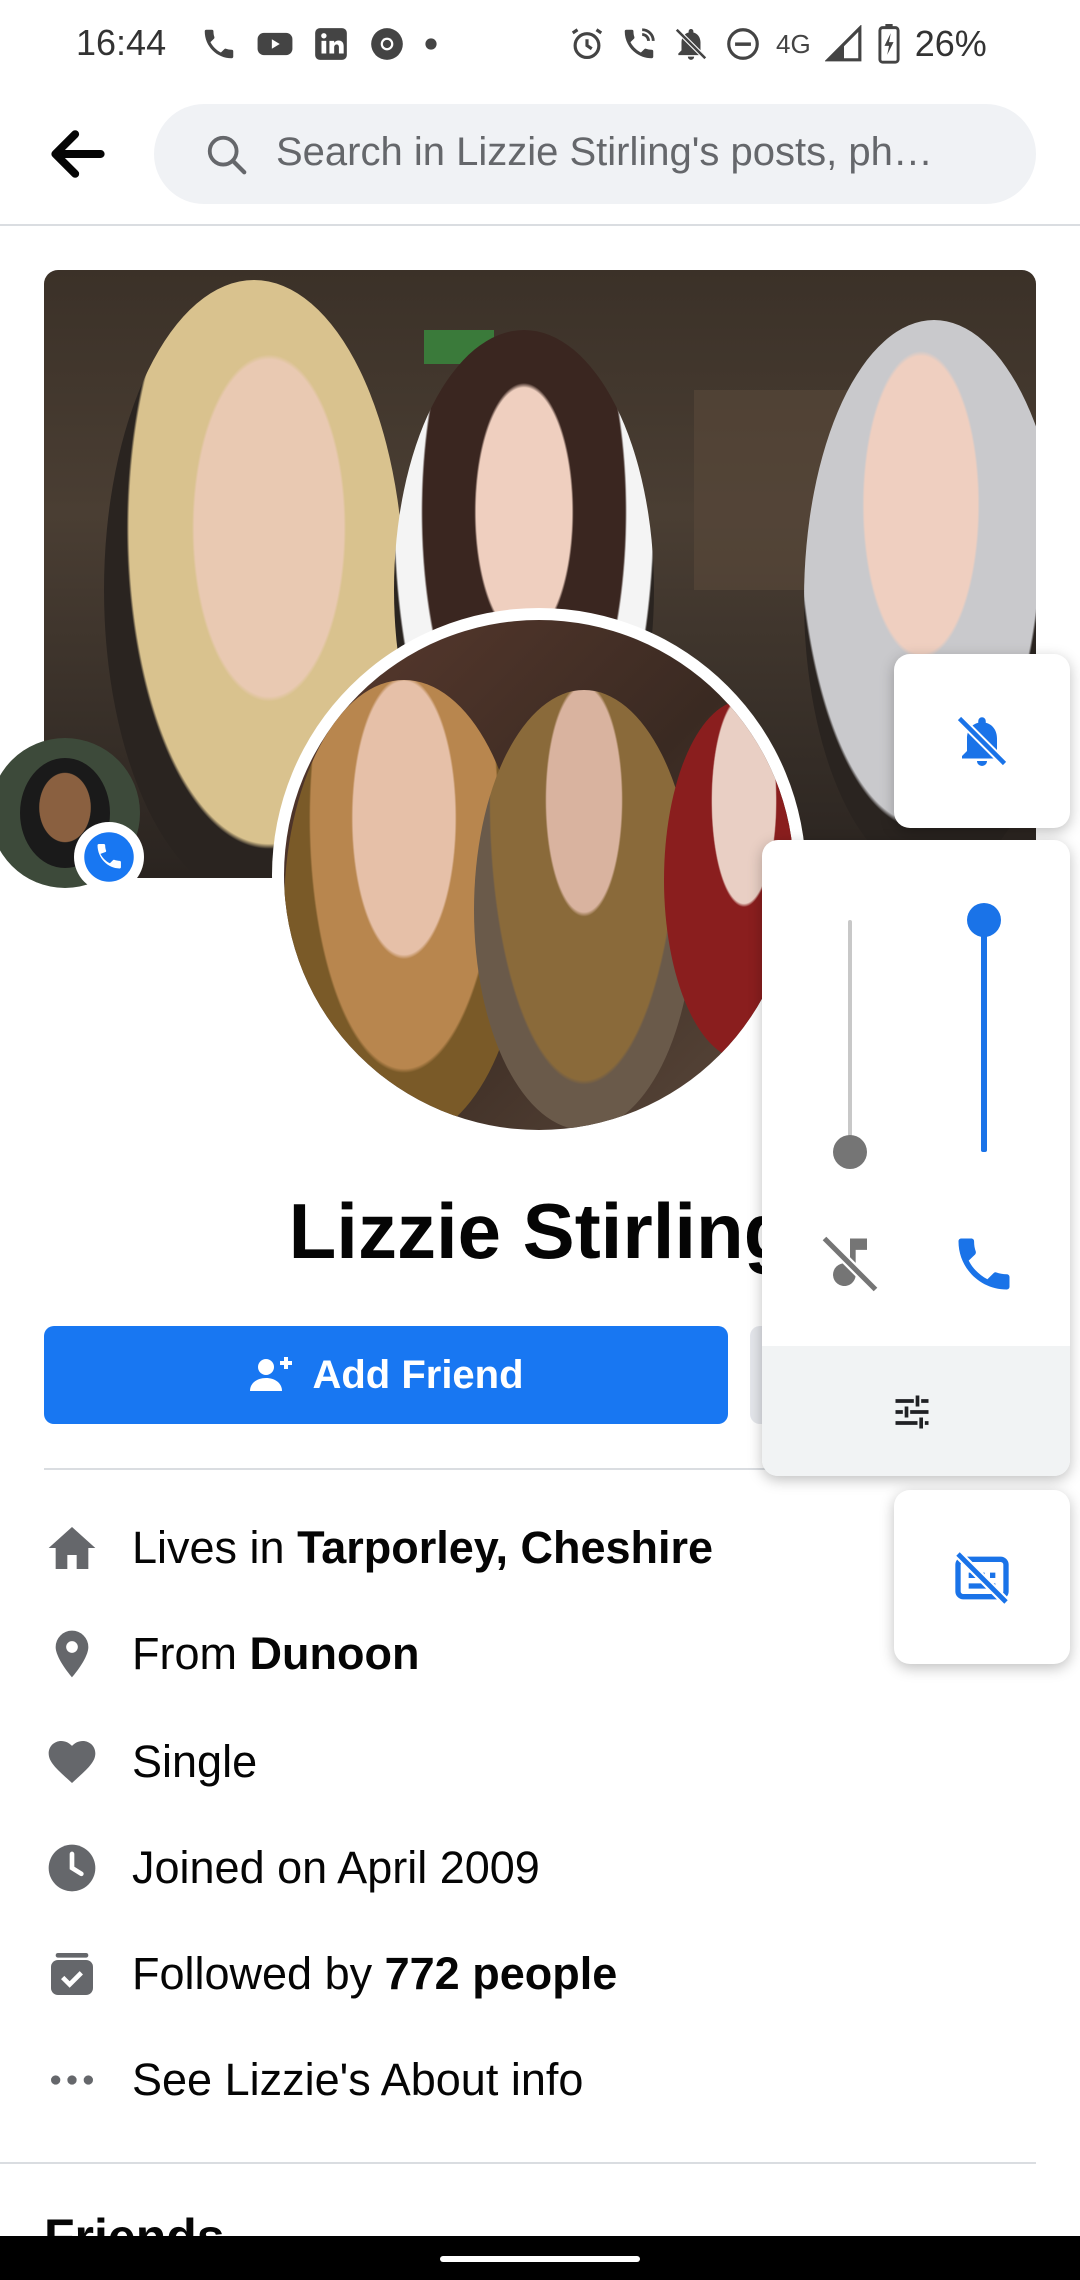 The width and height of the screenshot is (1080, 2280). Describe the element at coordinates (336, 1867) in the screenshot. I see `joined-date: Joined on April 2009` at that location.